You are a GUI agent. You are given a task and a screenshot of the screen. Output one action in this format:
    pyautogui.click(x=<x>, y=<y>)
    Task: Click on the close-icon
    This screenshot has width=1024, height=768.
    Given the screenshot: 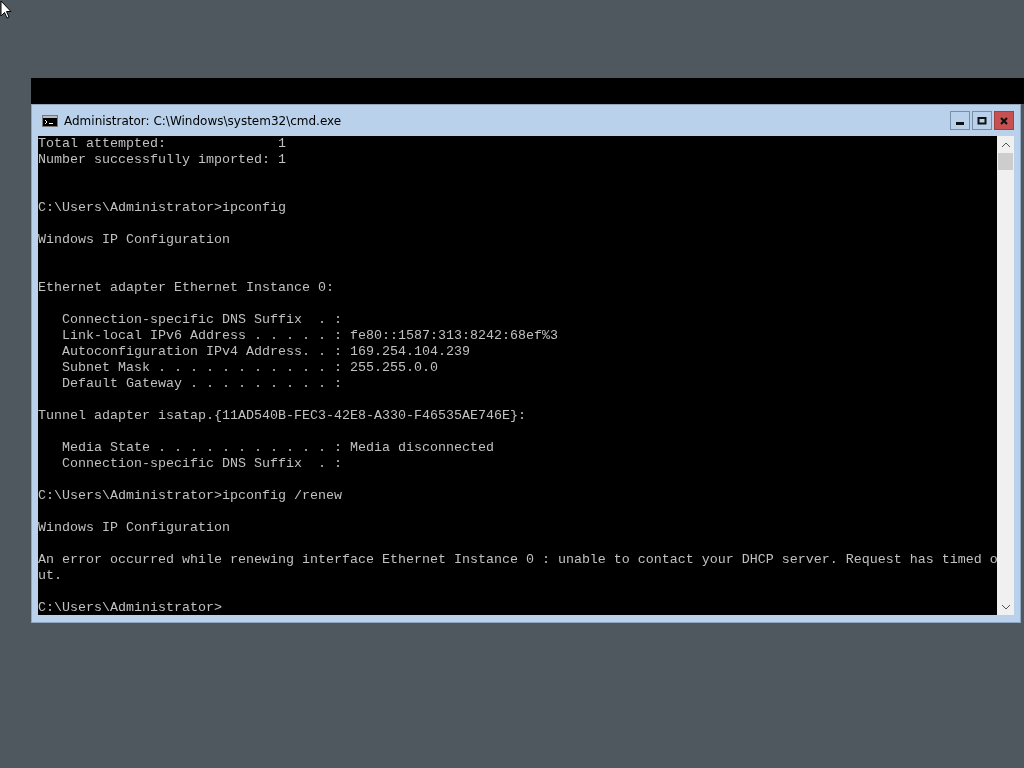 What is the action you would take?
    pyautogui.click(x=1004, y=120)
    